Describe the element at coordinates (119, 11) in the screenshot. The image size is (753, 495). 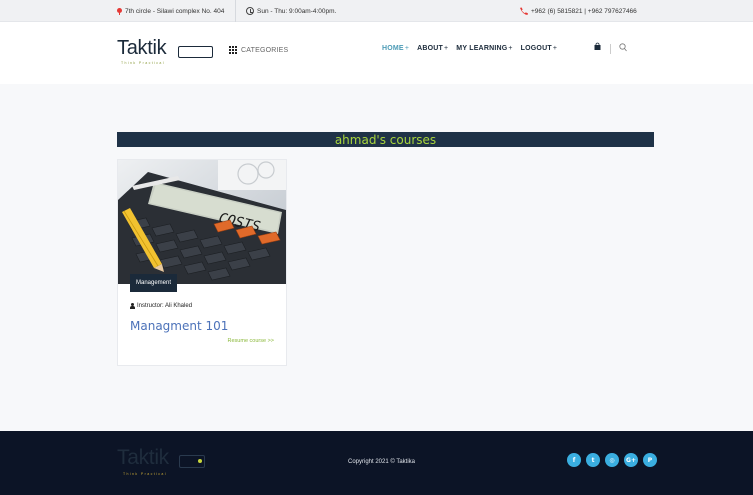
I see `location-pin-icon` at that location.